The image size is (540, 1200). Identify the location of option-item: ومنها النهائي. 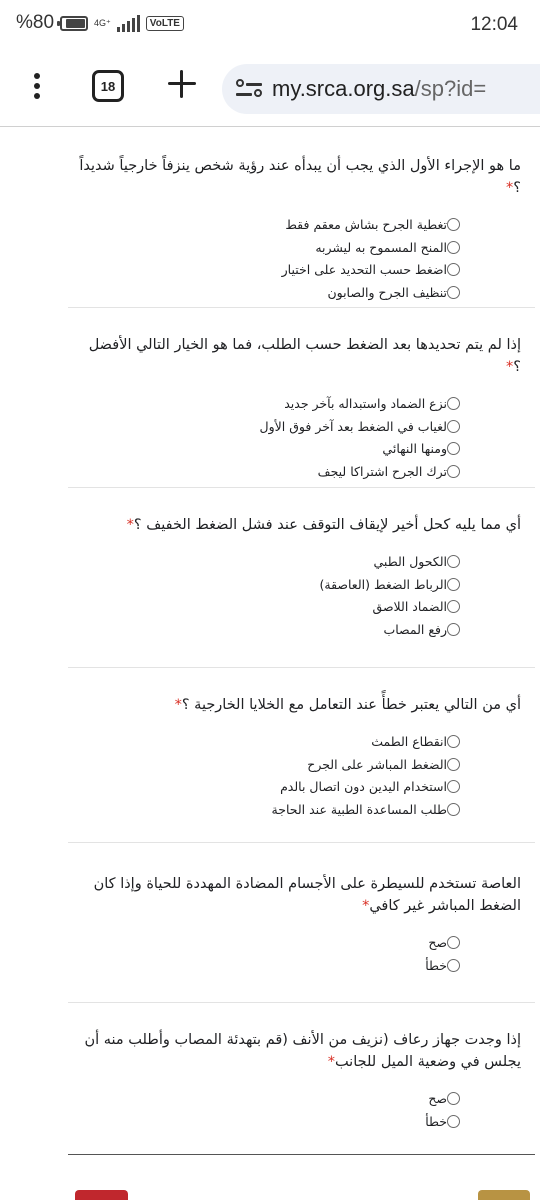
(269, 448).